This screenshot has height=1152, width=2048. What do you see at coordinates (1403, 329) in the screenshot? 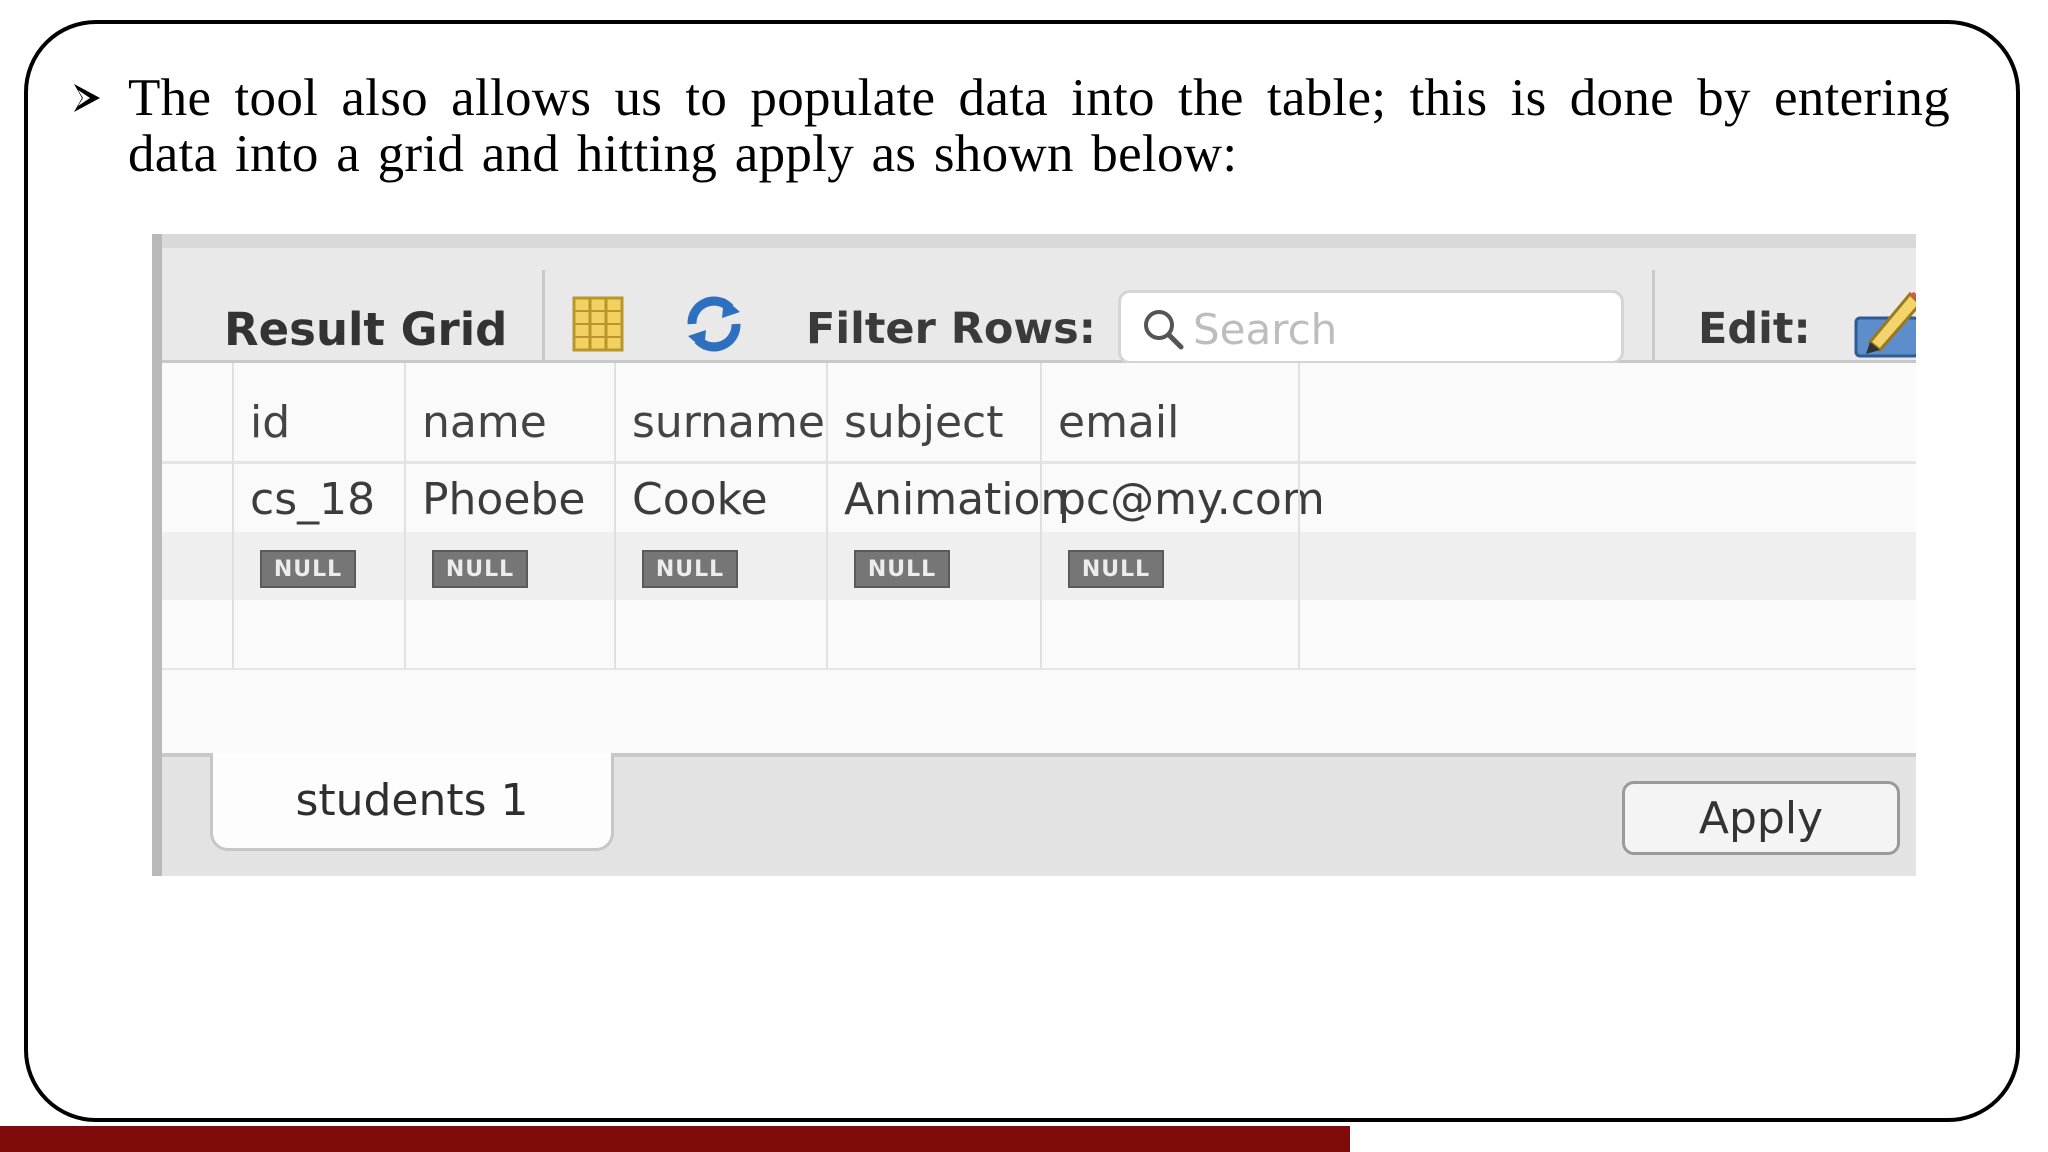
I see `search-input` at bounding box center [1403, 329].